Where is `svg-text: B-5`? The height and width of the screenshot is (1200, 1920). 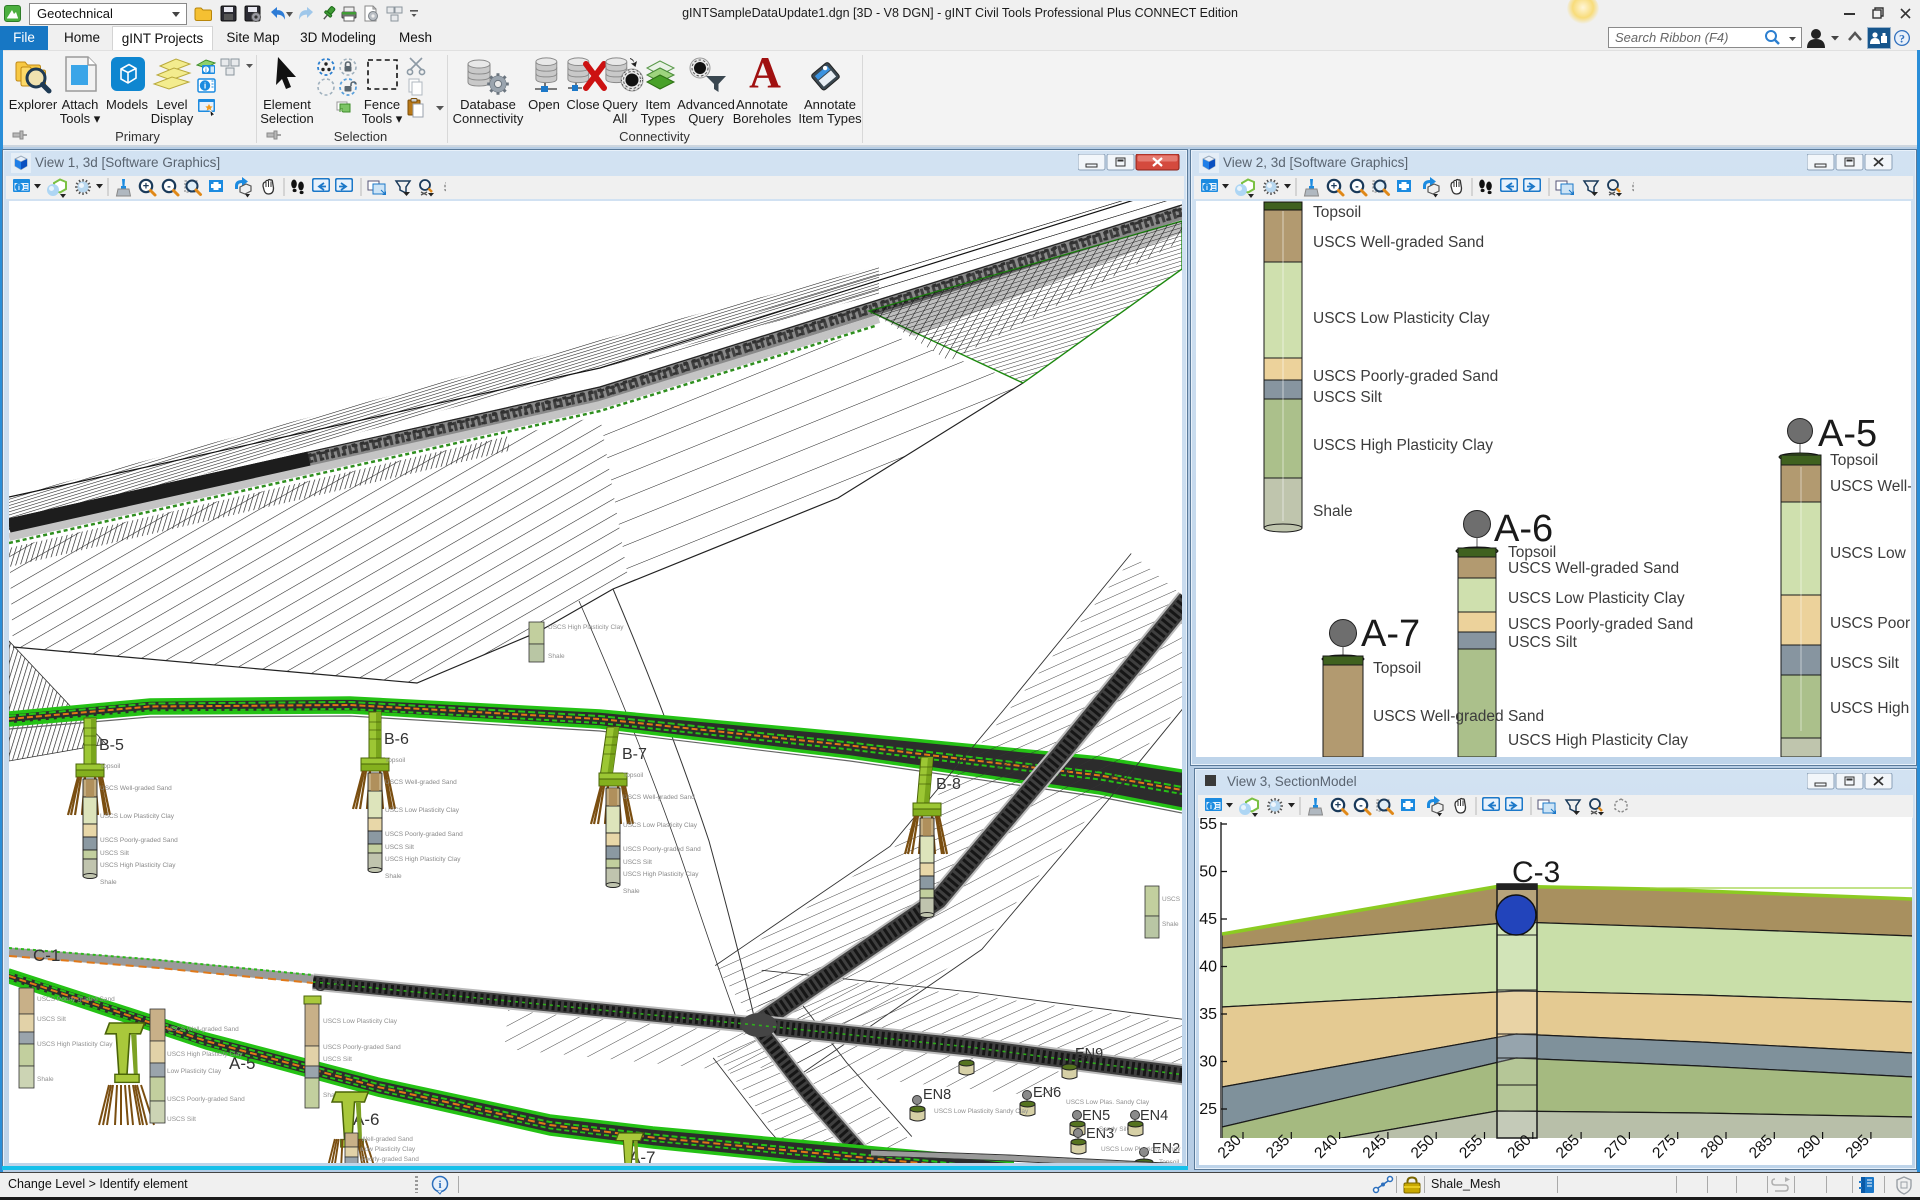
svg-text: B-5 is located at coordinates (111, 745).